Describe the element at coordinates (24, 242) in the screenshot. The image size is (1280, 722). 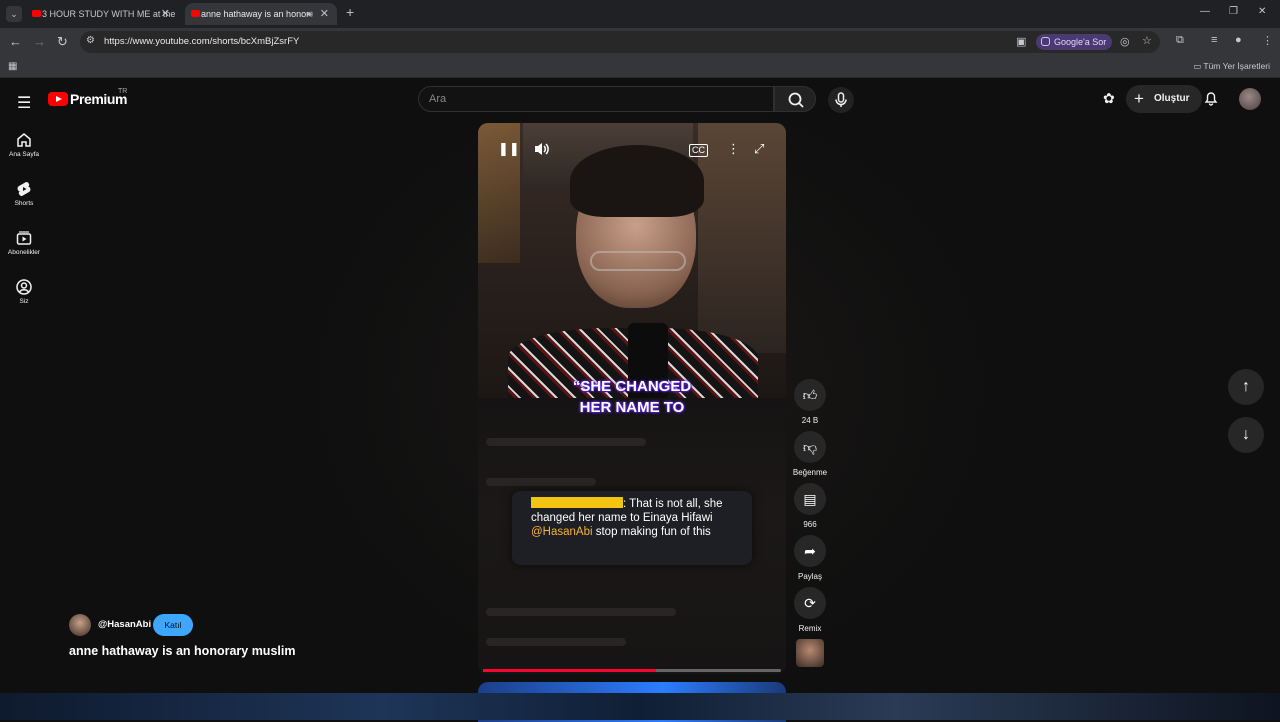
I see `guide-item-subscriptions: Abonelikler` at that location.